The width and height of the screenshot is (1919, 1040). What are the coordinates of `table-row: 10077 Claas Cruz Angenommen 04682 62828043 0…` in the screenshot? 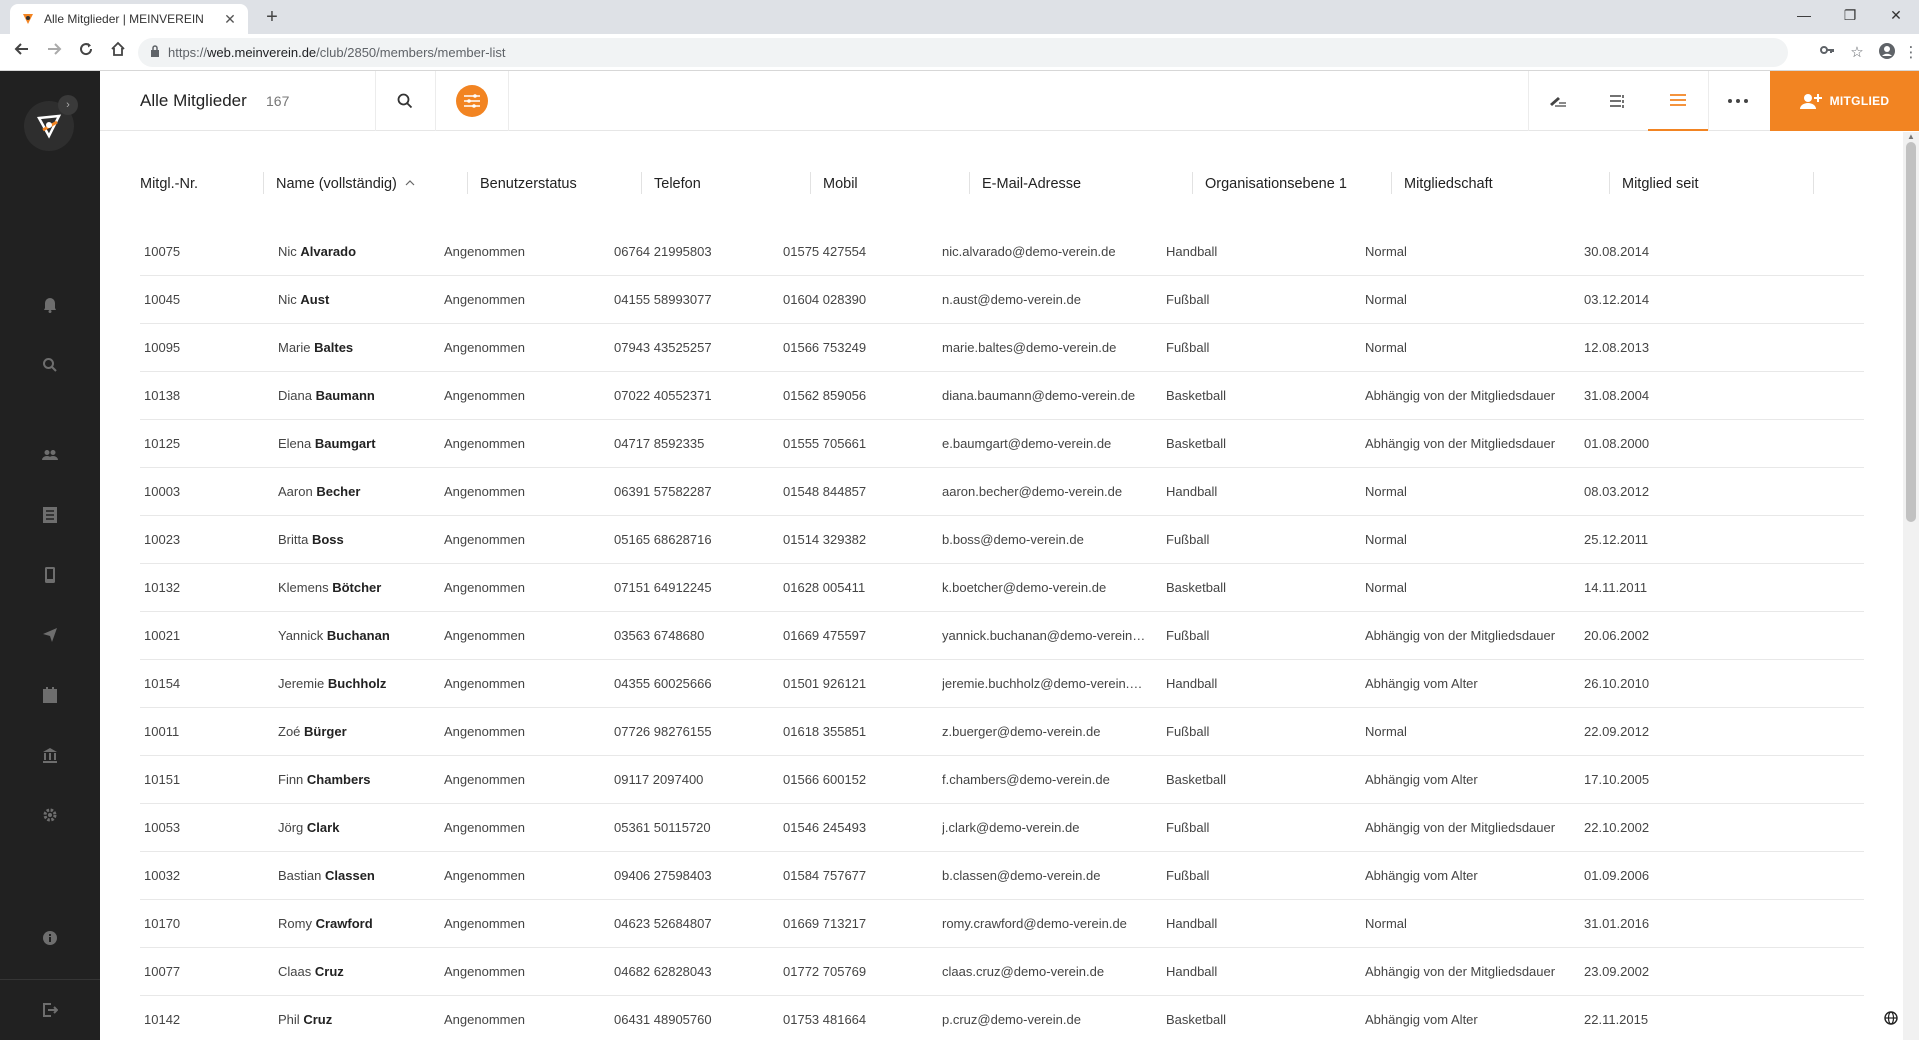 It's located at (1002, 972).